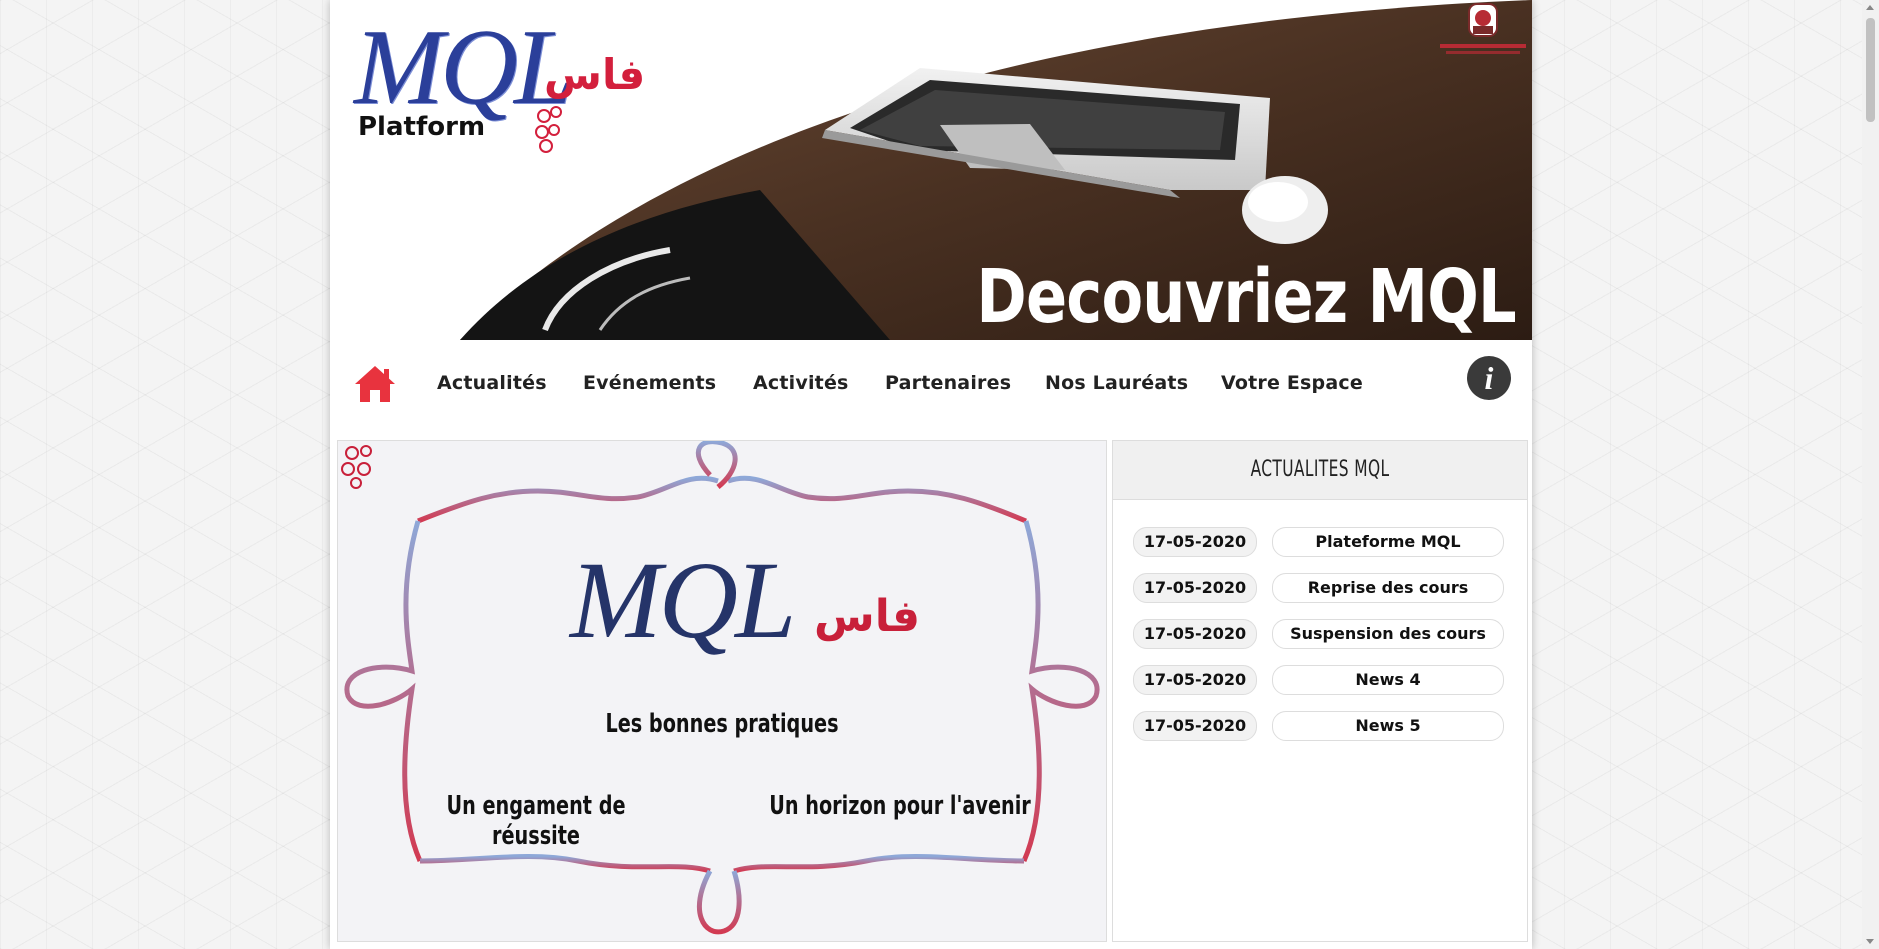 The height and width of the screenshot is (949, 1879). Describe the element at coordinates (722, 724) in the screenshot. I see `slide-subtitle: Les bonnes pratiques` at that location.